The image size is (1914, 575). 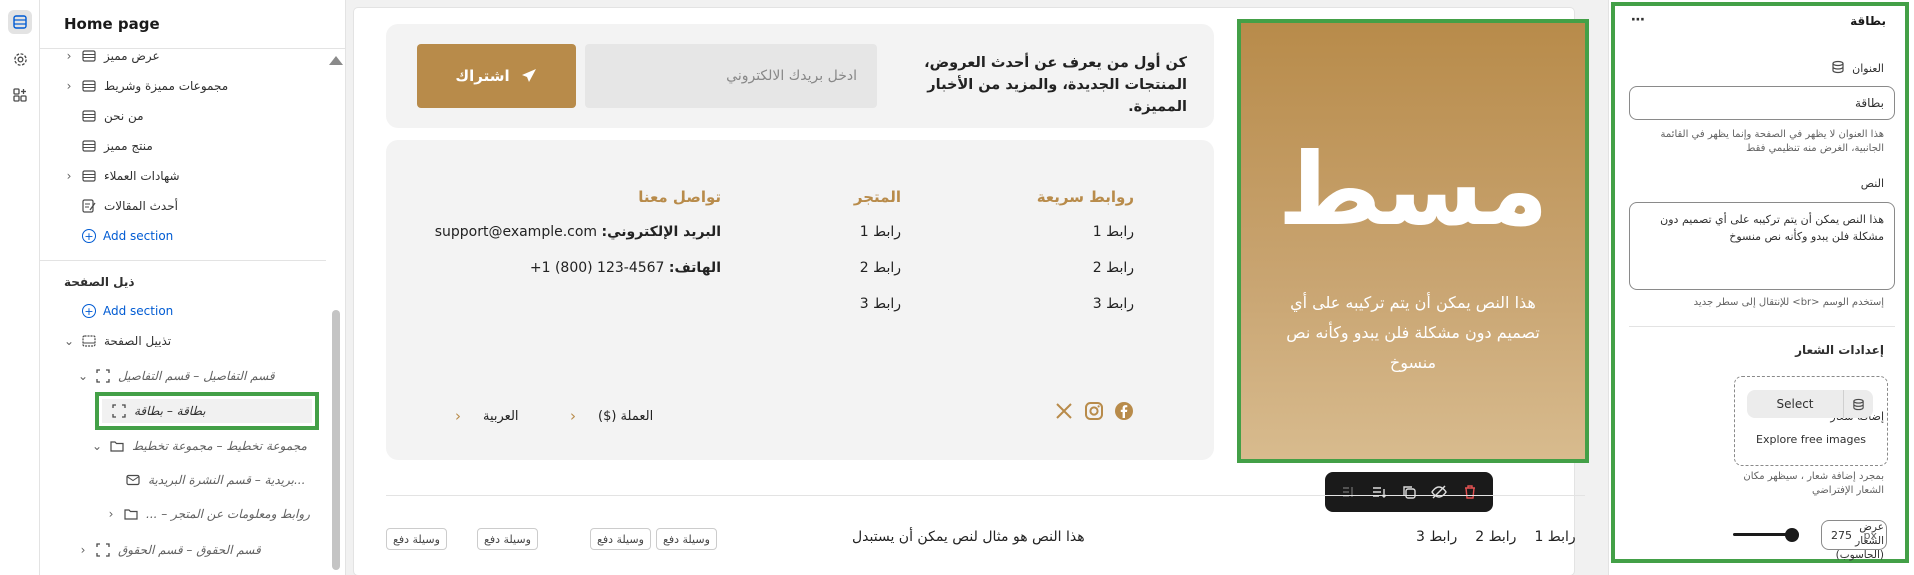 What do you see at coordinates (1870, 535) in the screenshot?
I see `unit-label: px` at bounding box center [1870, 535].